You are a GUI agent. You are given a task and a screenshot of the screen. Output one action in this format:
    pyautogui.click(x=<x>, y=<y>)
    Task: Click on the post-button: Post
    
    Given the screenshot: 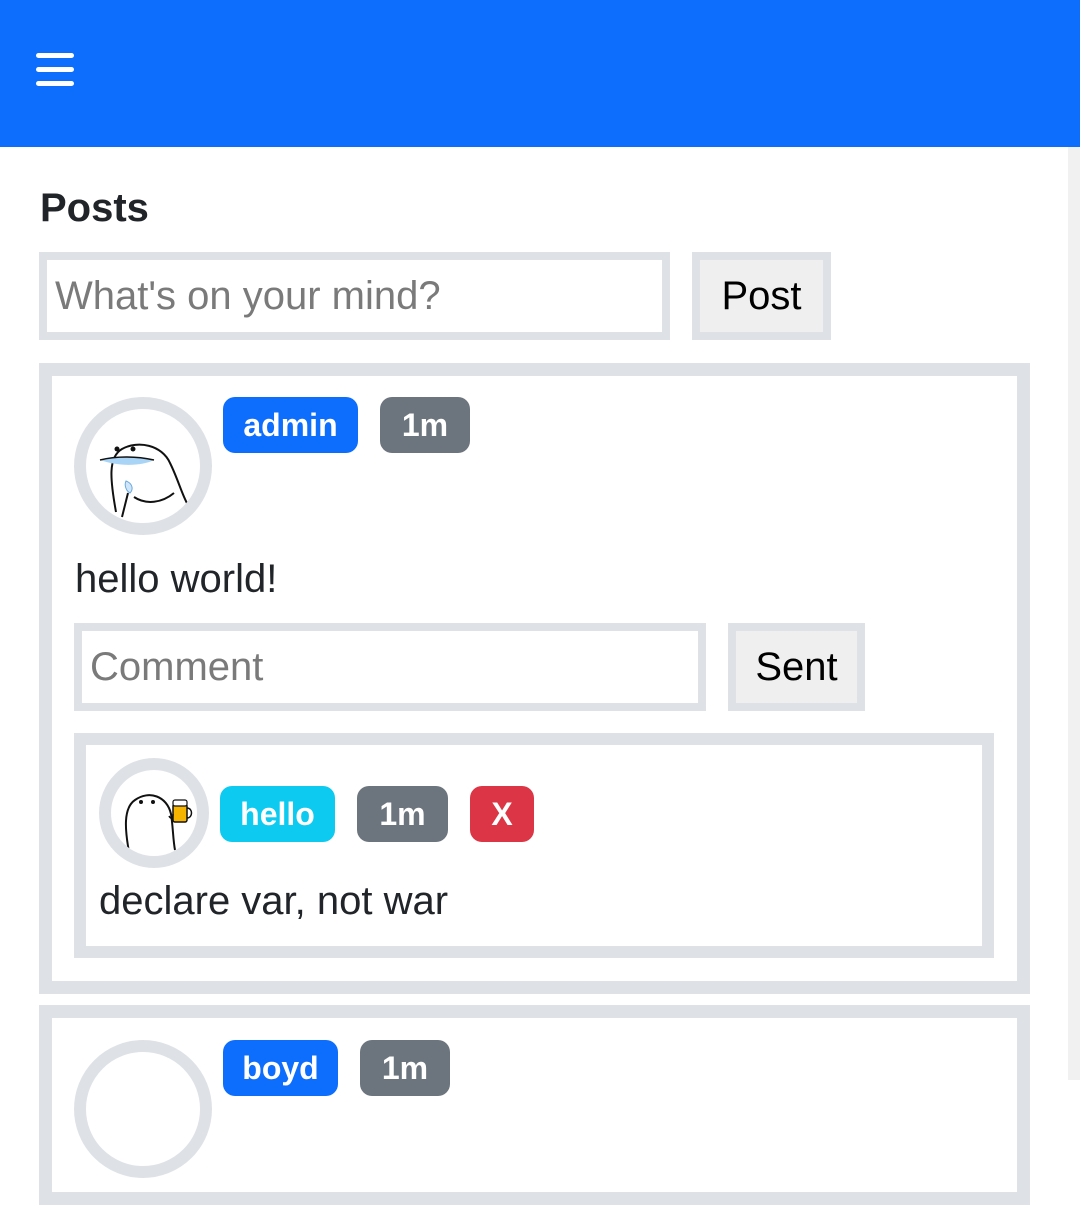 What is the action you would take?
    pyautogui.click(x=761, y=296)
    